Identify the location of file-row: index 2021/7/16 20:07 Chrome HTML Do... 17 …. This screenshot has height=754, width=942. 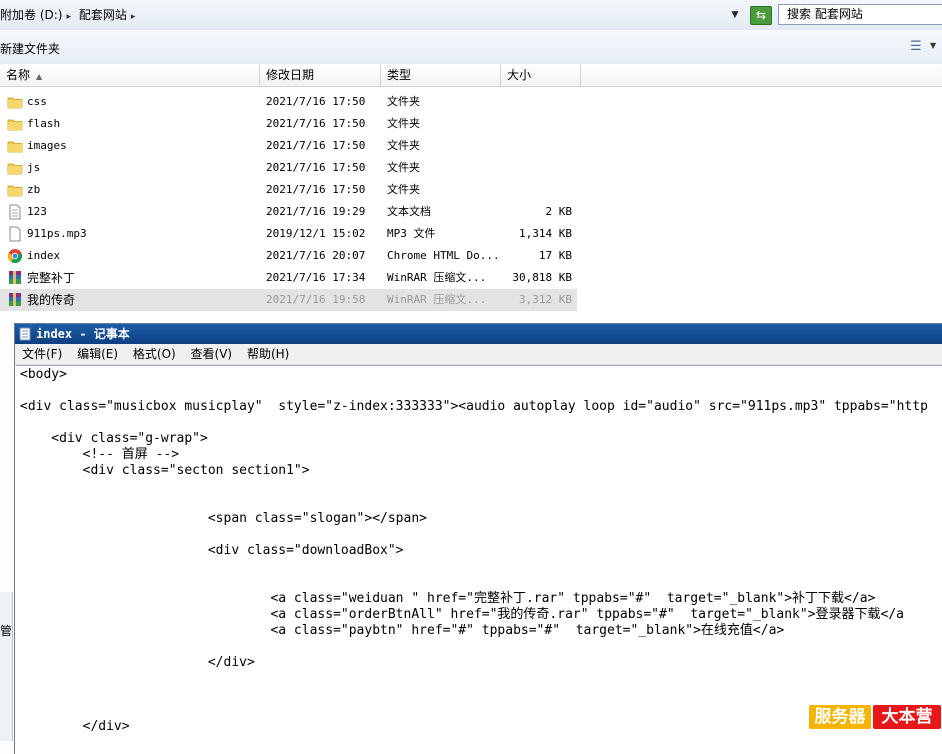
(471, 256).